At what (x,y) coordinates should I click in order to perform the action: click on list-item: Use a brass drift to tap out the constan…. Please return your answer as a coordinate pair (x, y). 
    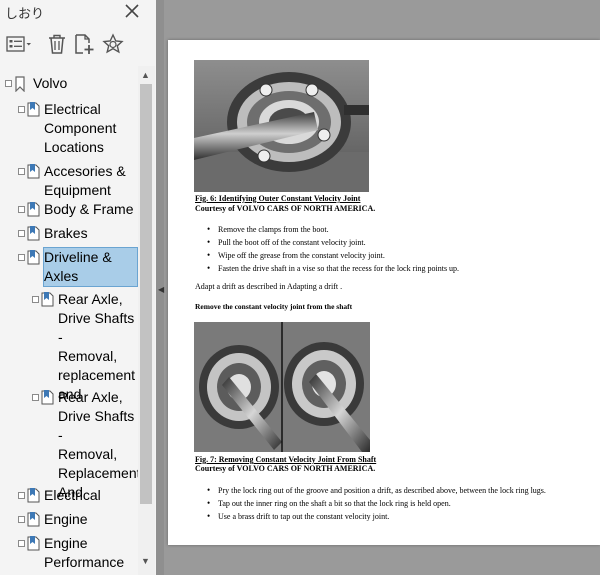
    Looking at the image, I should click on (375, 516).